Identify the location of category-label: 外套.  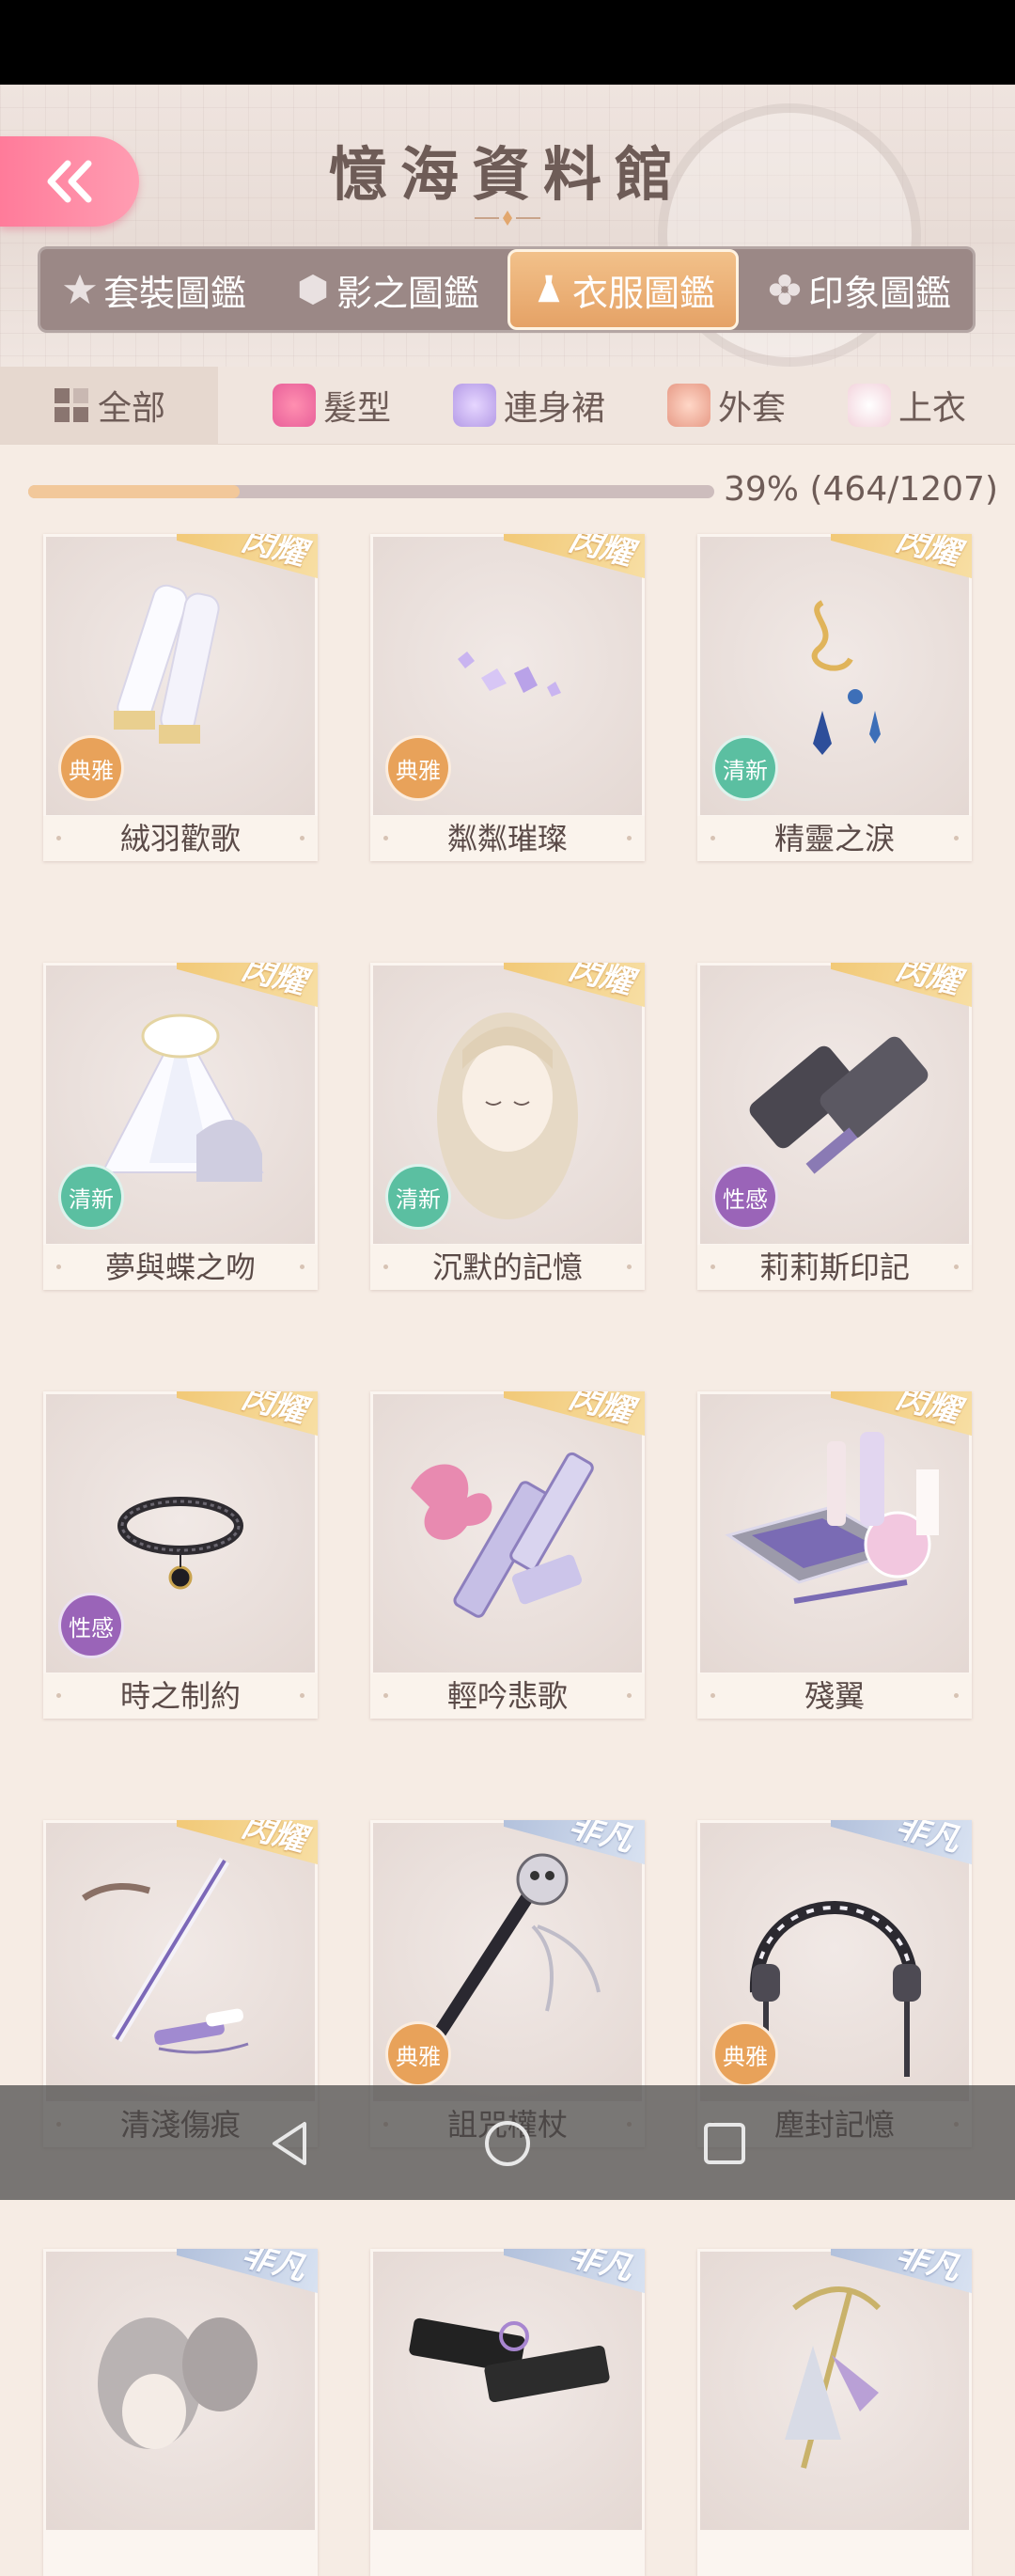
(752, 409).